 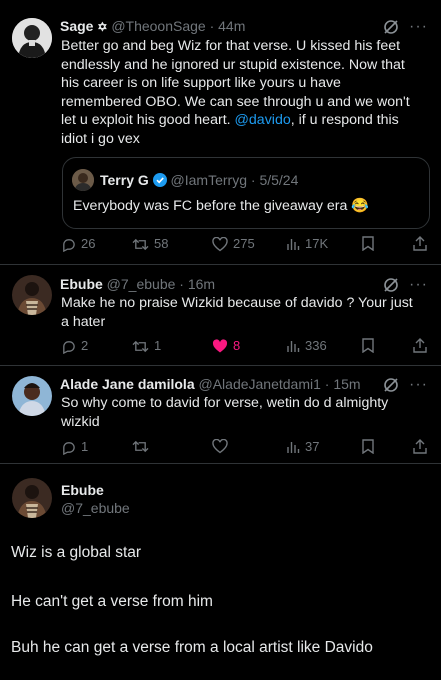 What do you see at coordinates (220, 345) in the screenshot?
I see `heart-filled-icon` at bounding box center [220, 345].